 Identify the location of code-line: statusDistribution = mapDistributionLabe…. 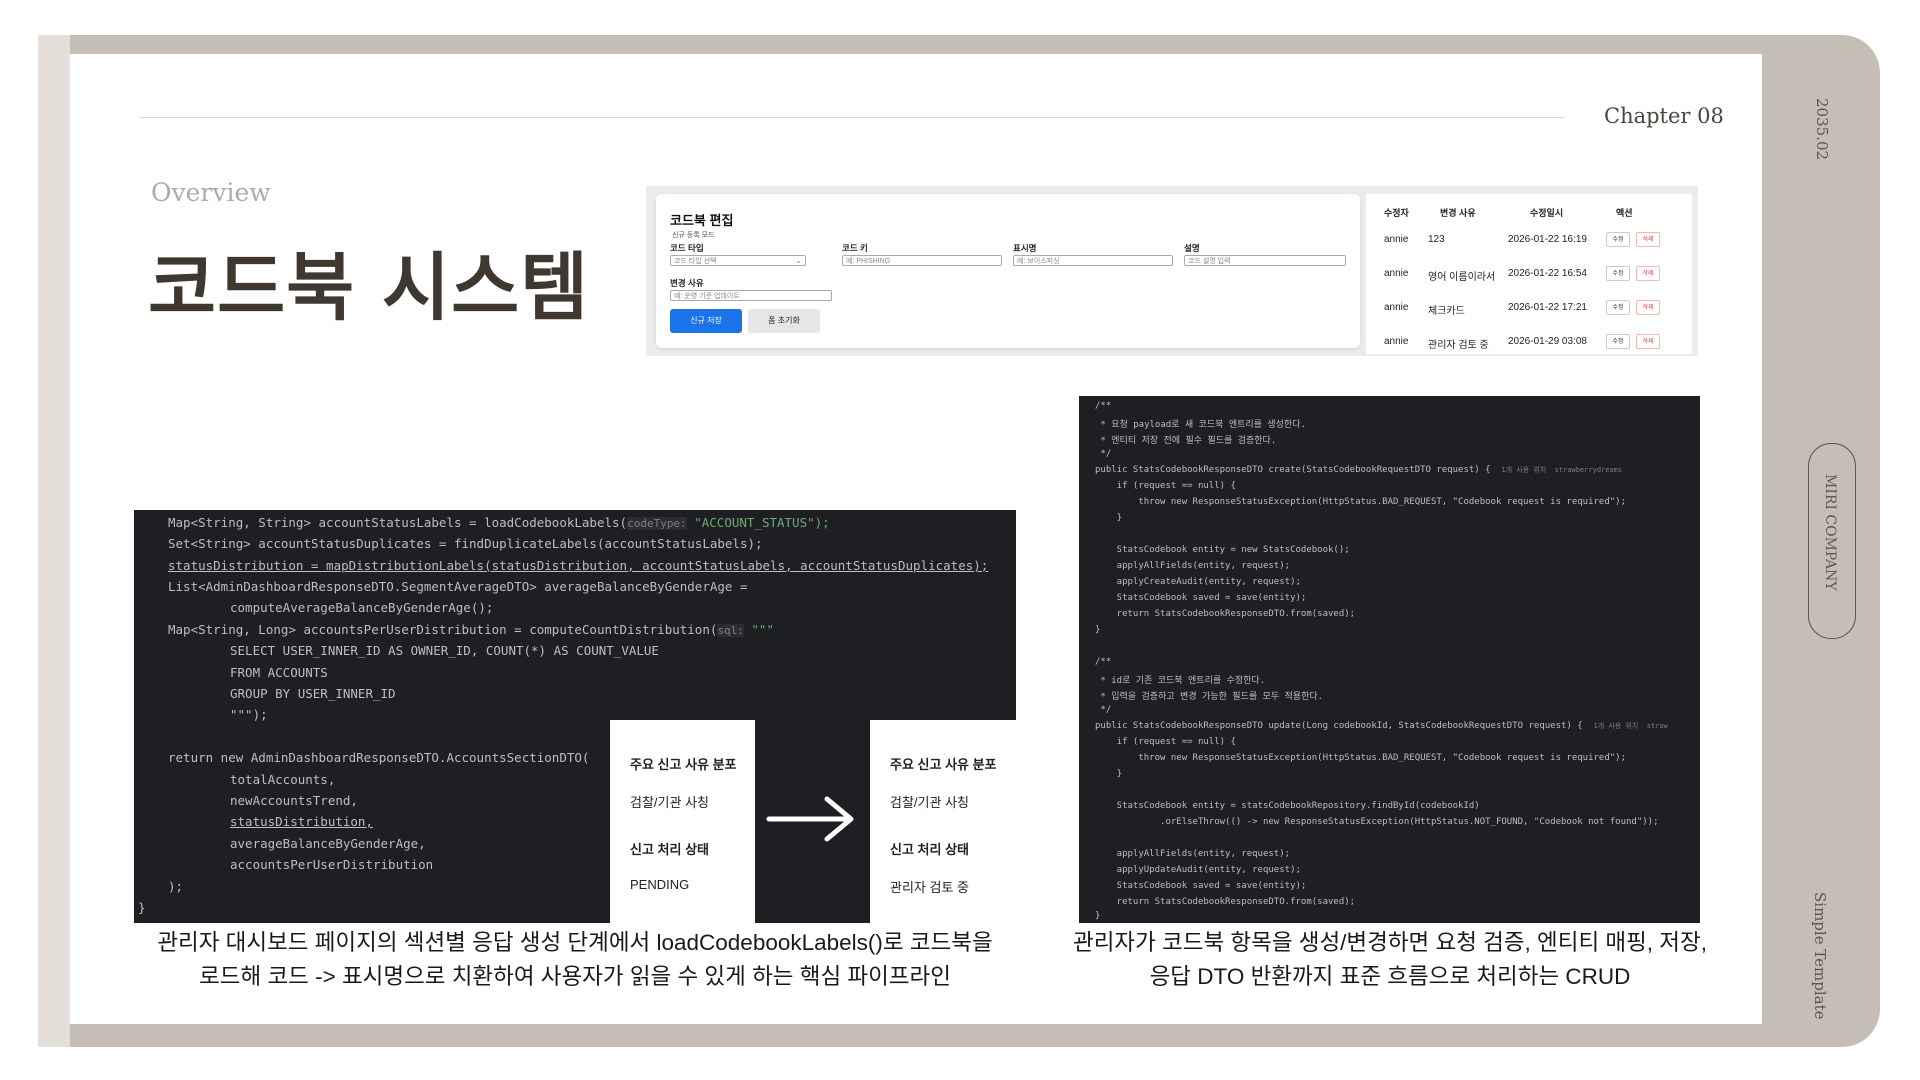
(578, 565).